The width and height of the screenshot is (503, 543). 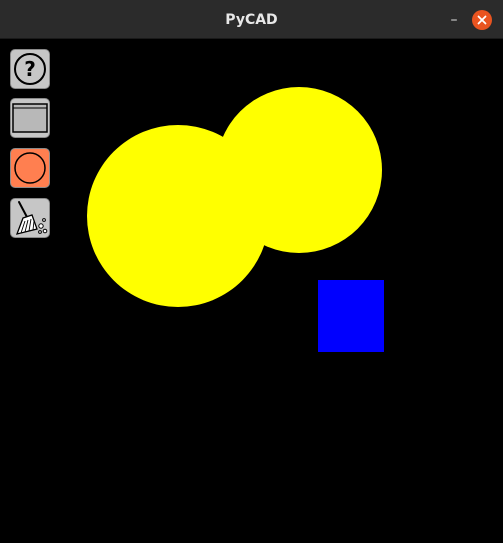 I want to click on rectangle-icon, so click(x=30, y=118).